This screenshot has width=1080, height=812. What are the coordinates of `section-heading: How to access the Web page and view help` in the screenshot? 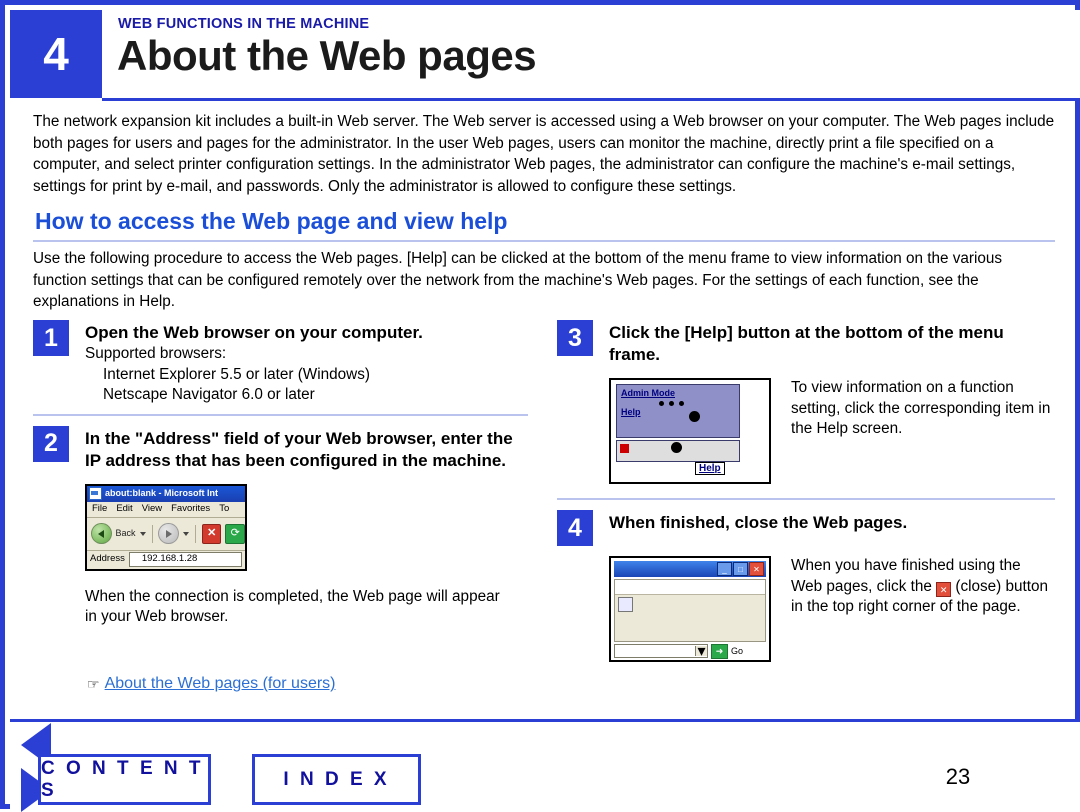 It's located at (271, 221).